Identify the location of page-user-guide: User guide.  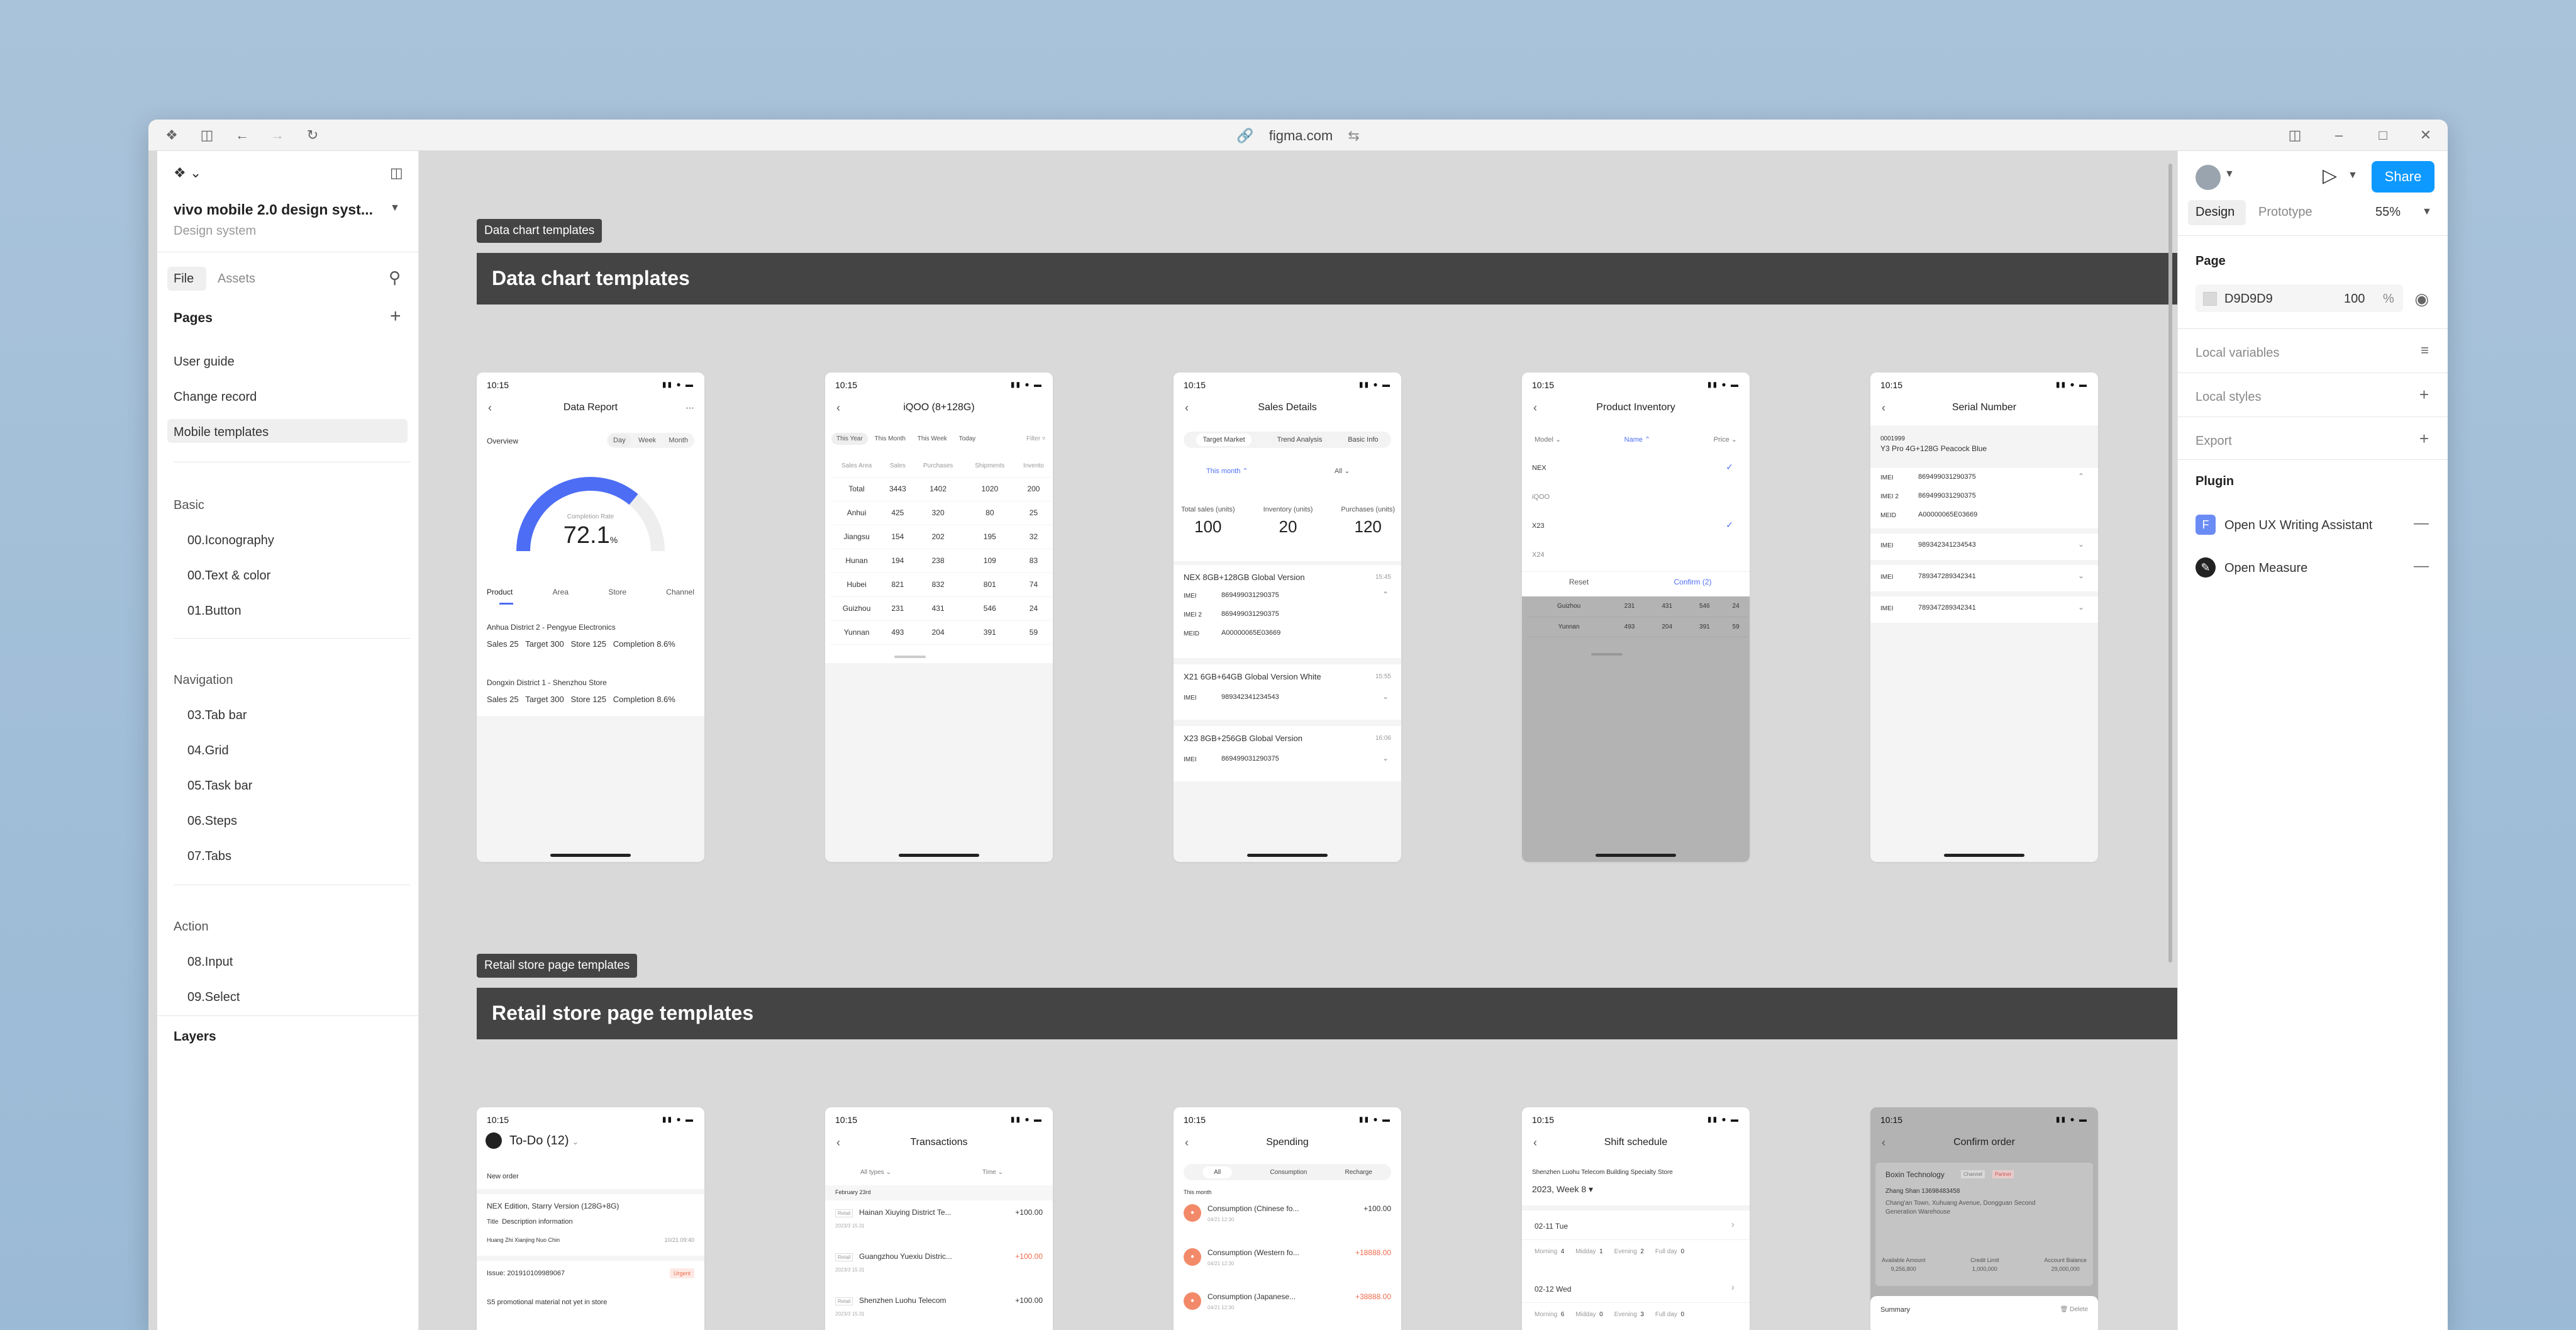
(204, 362).